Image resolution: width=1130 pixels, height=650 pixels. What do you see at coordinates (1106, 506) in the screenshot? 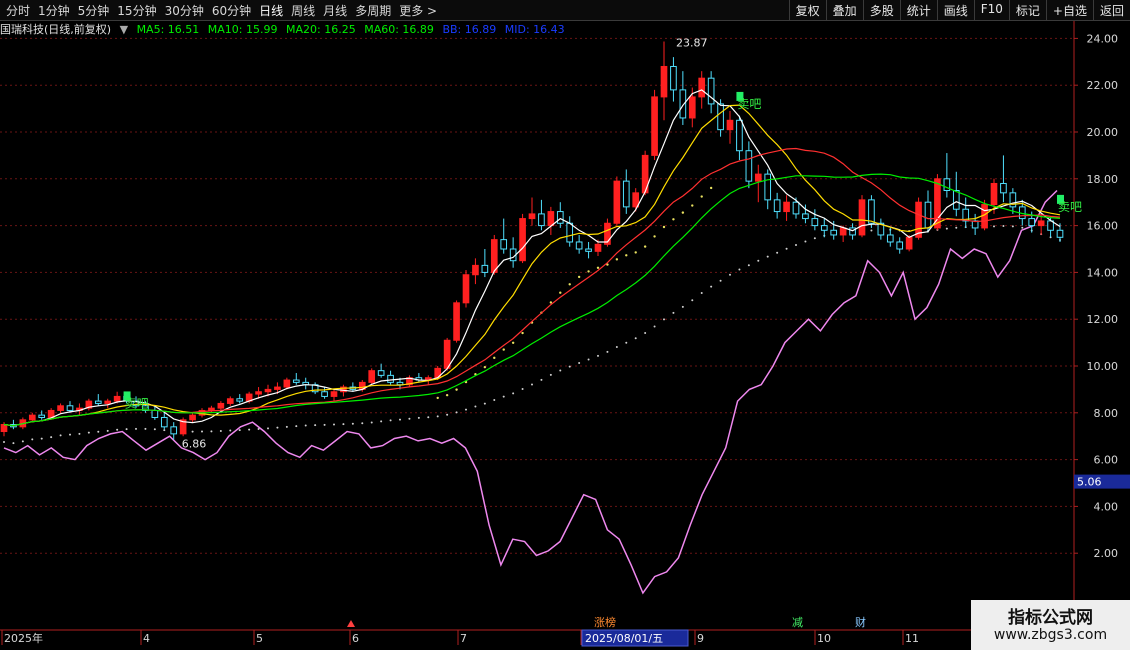
I see `price-tick-label: 4.00` at bounding box center [1106, 506].